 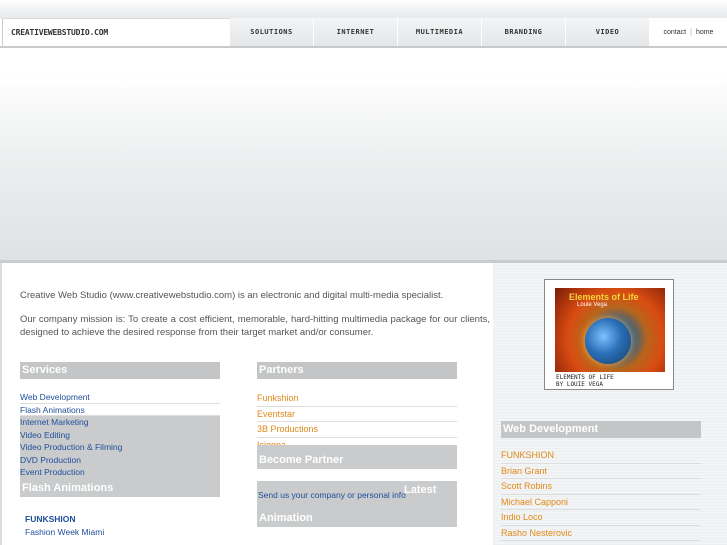 I want to click on brand-box: CREATIVEWEBSTUDIO.COM, so click(x=116, y=32).